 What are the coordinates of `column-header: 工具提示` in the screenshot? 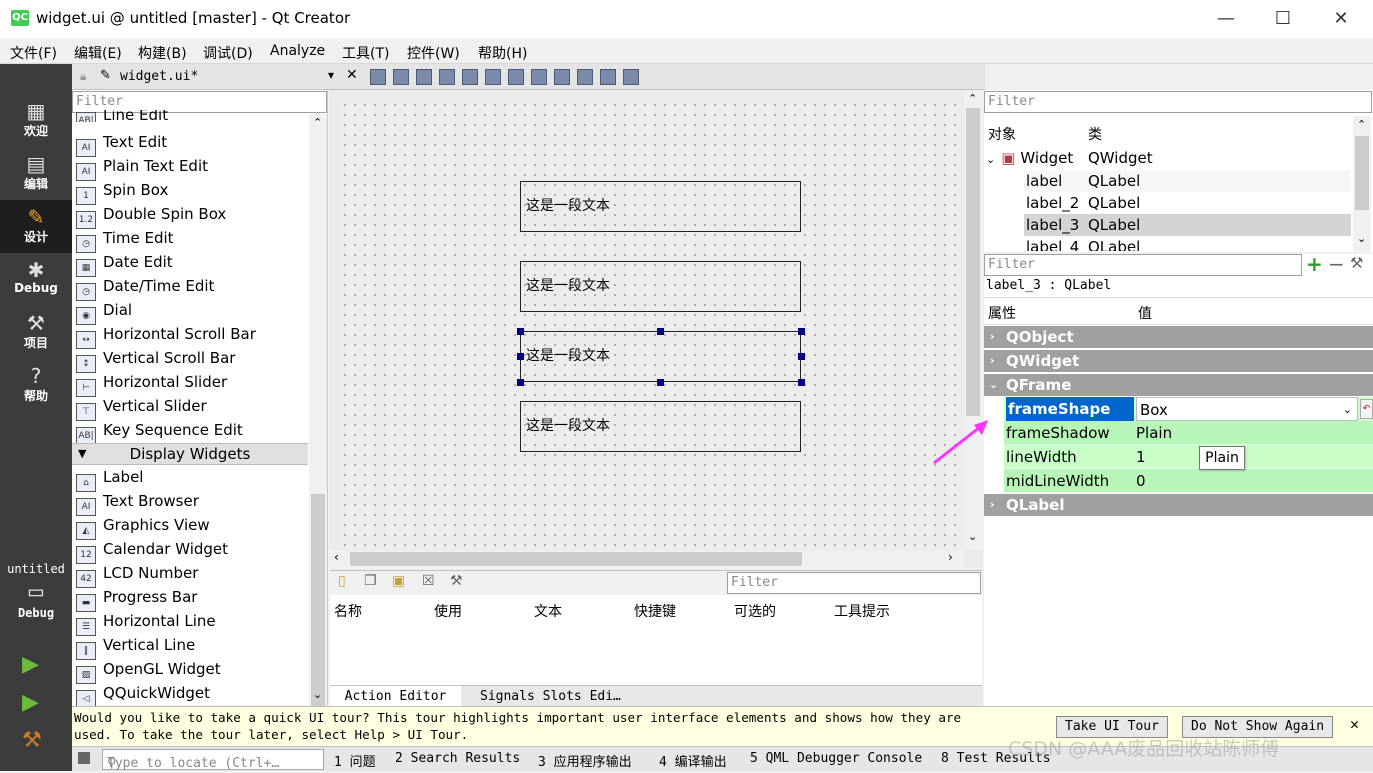 It's located at (862, 611).